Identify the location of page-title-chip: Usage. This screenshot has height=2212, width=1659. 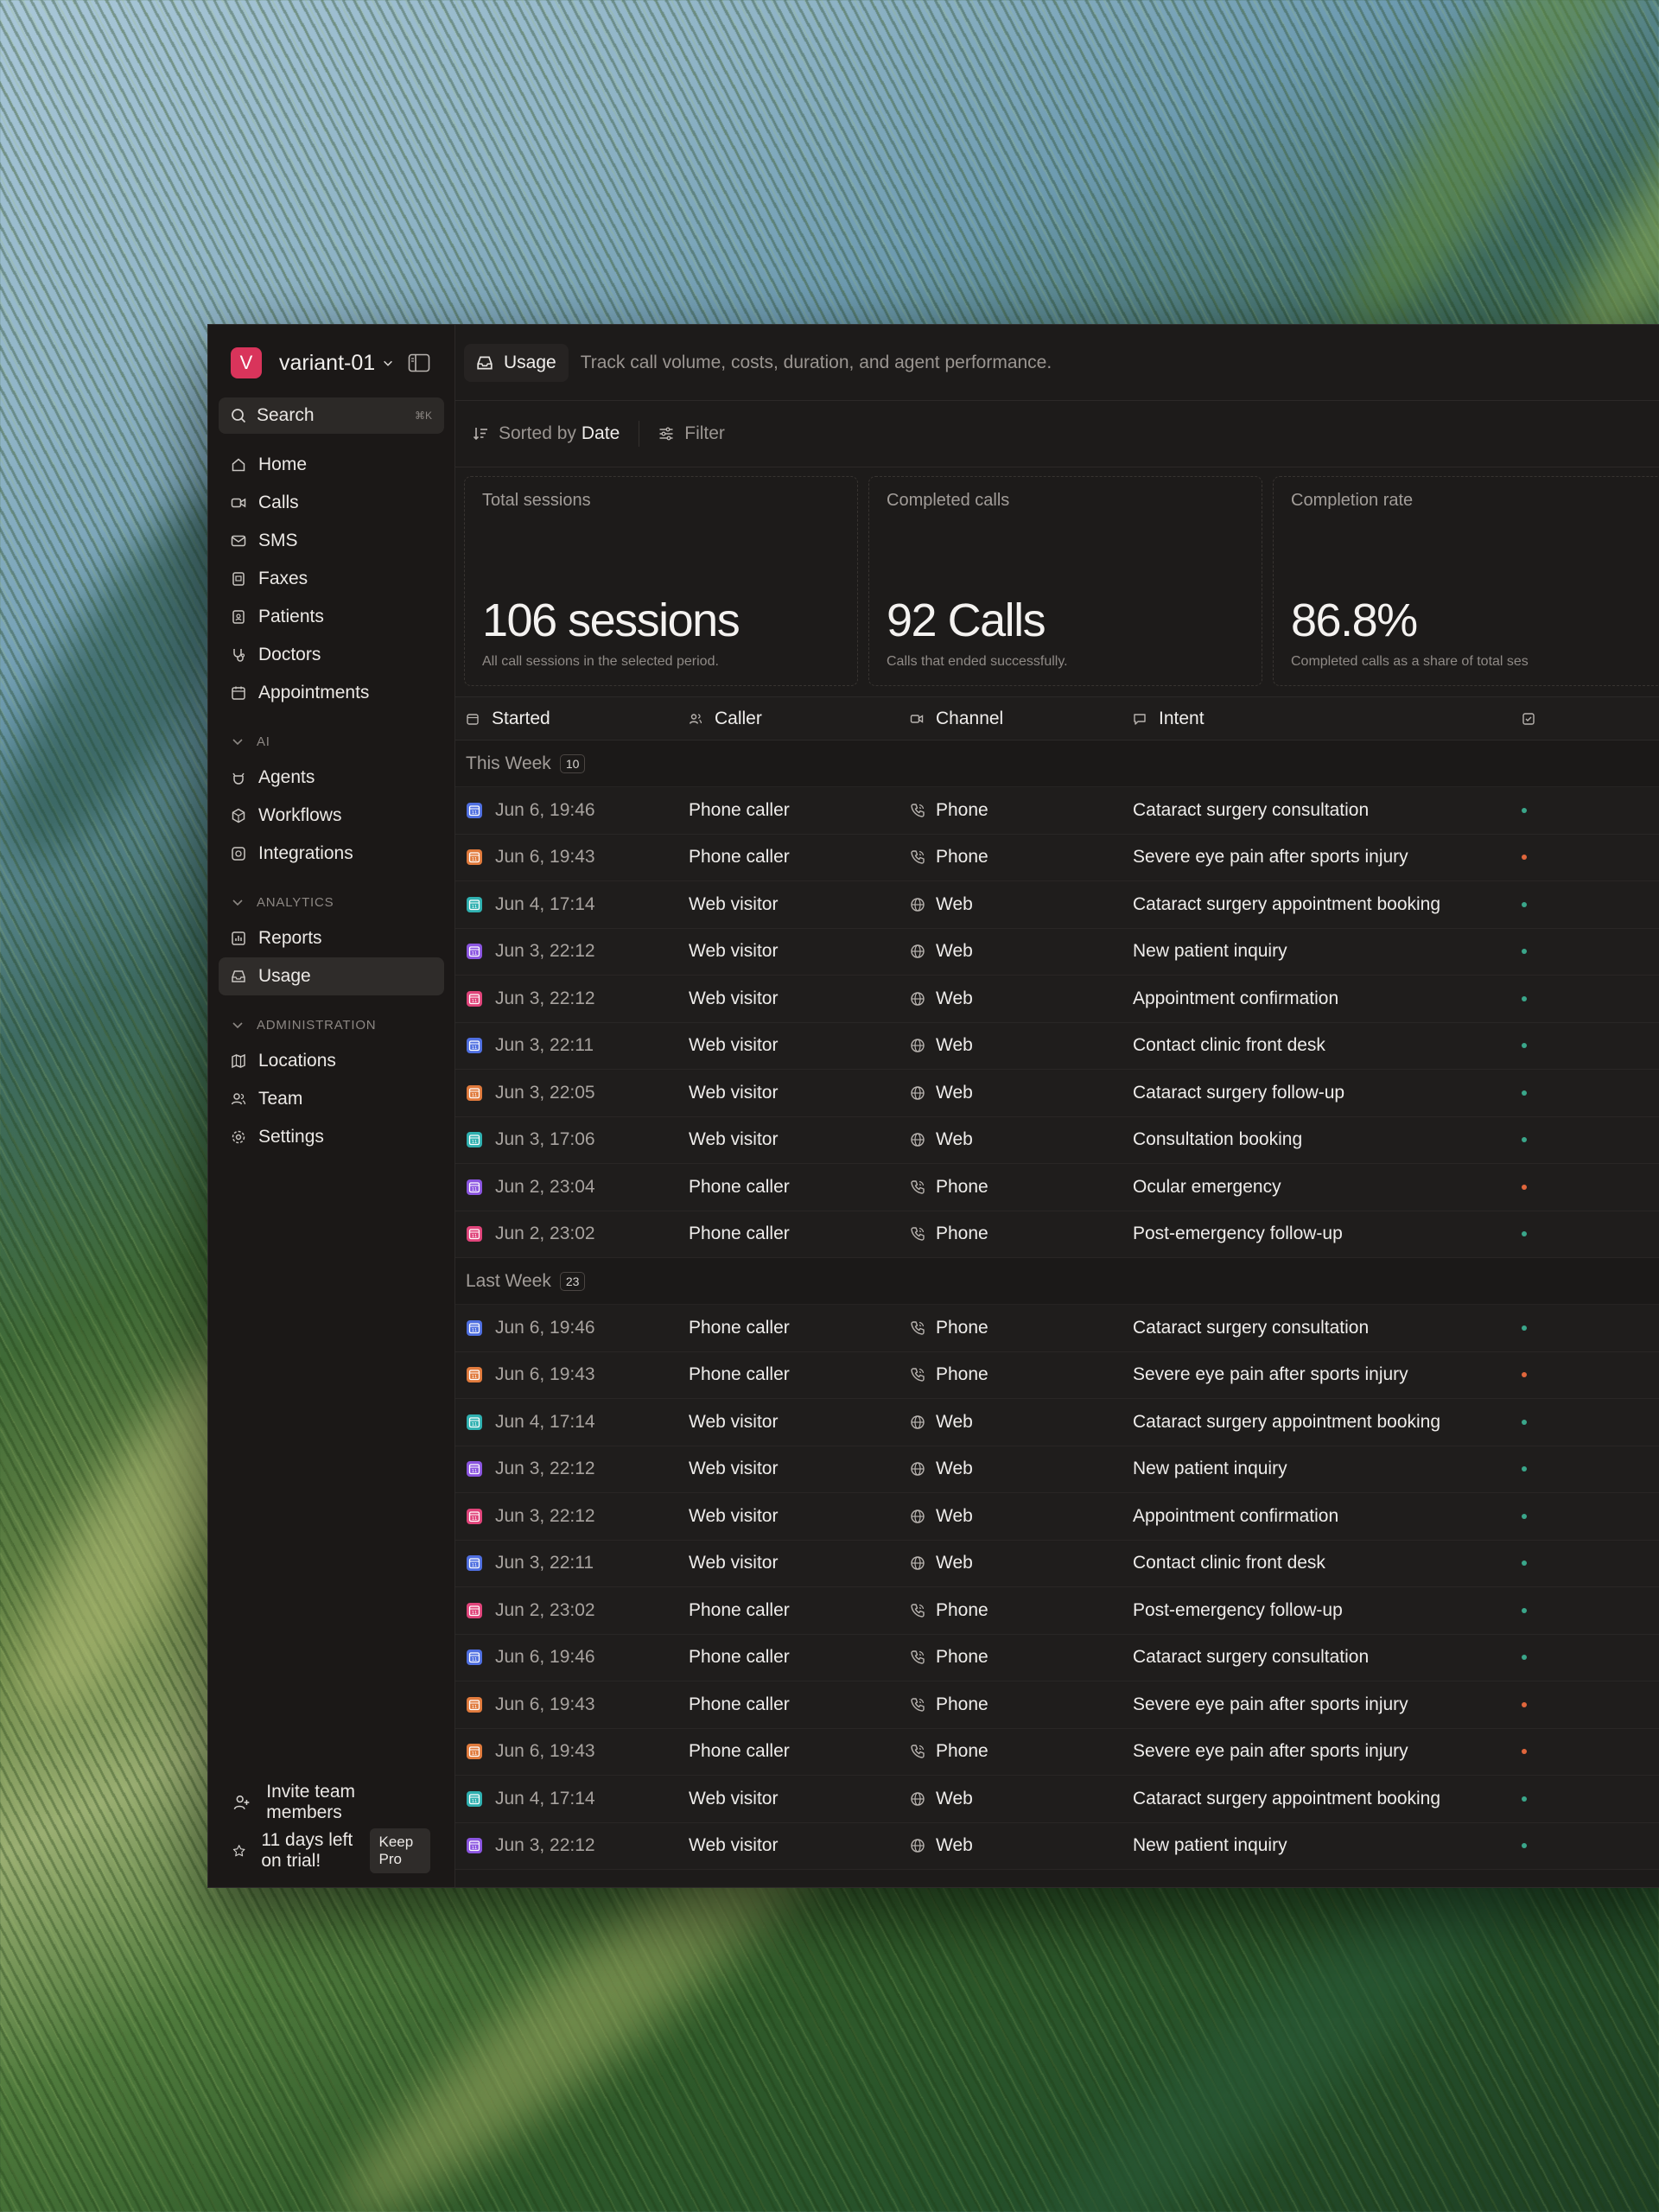
(516, 362).